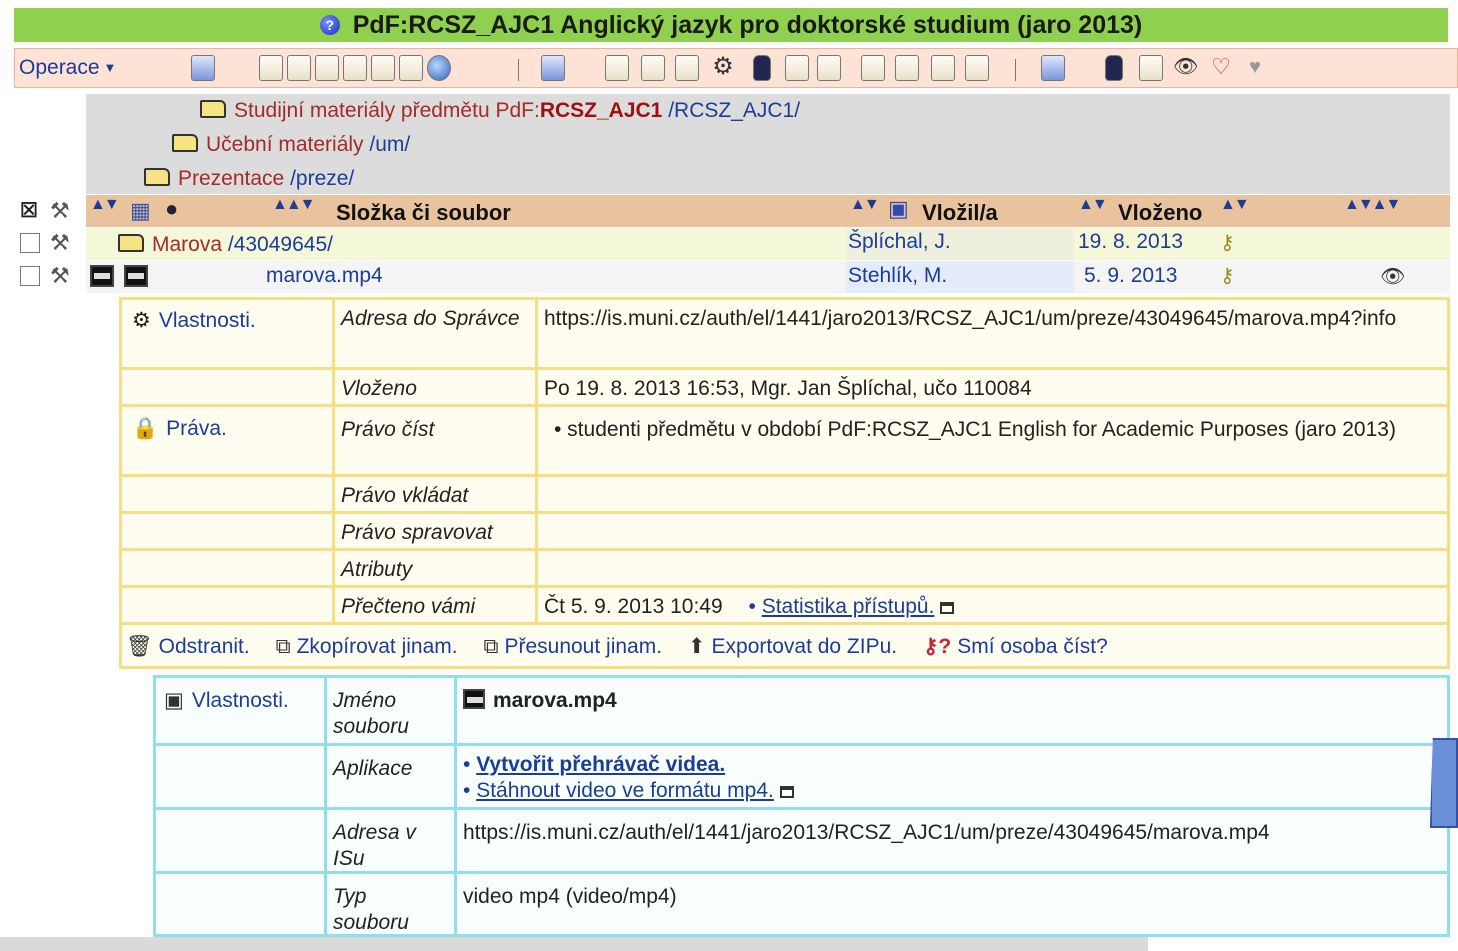 This screenshot has height=951, width=1458. Describe the element at coordinates (411, 68) in the screenshot. I see `upload-icon` at that location.